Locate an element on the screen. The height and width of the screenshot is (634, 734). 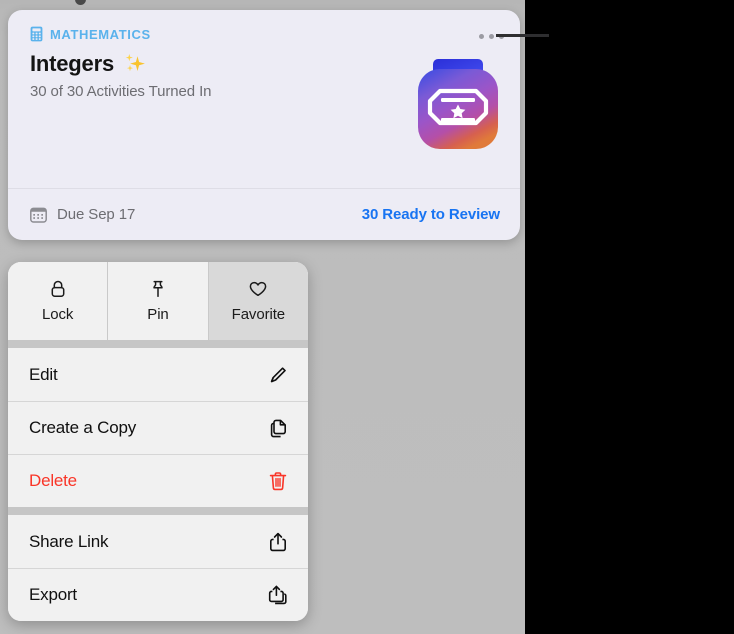
quick-action-label: Lock is located at coordinates (58, 314).